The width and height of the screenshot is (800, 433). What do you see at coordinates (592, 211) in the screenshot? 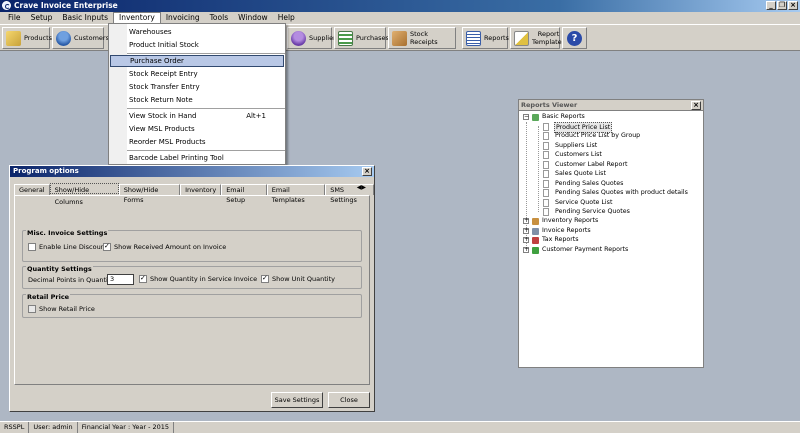
I see `tree-node-pending-service-quotes: Pending Service Quotes` at bounding box center [592, 211].